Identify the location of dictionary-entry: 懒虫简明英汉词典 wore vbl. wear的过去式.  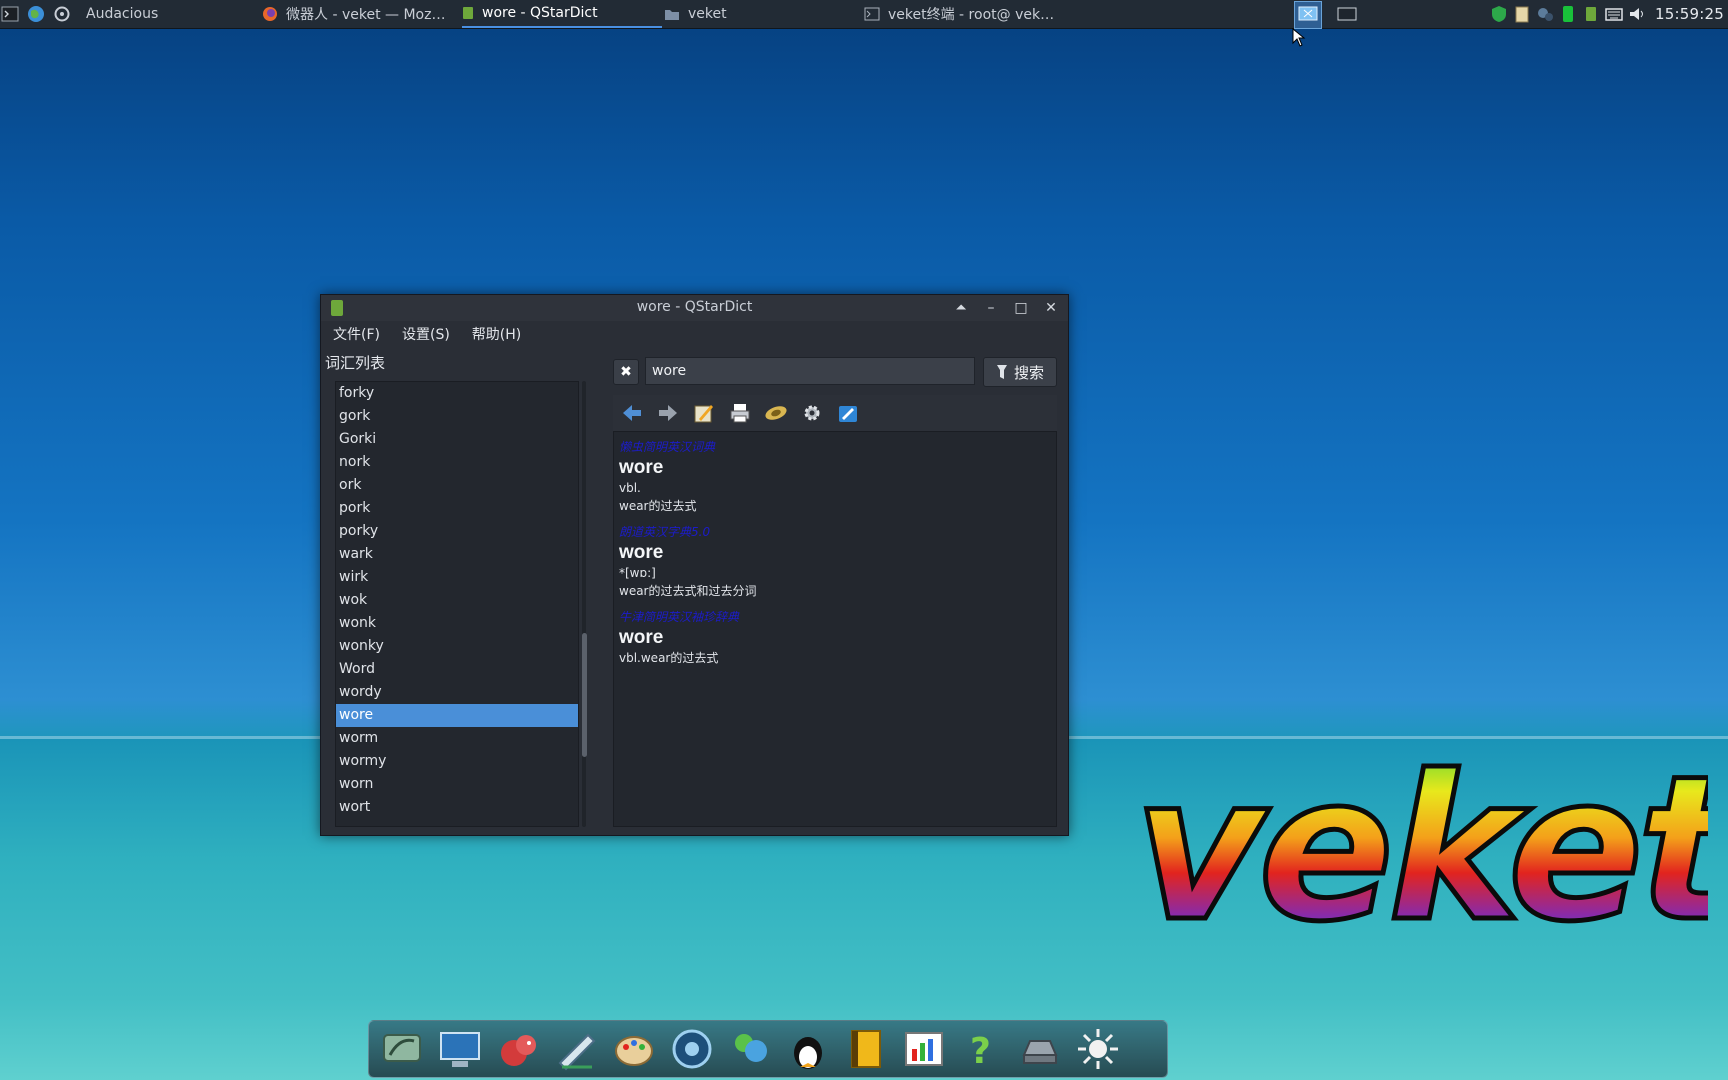
(835, 476).